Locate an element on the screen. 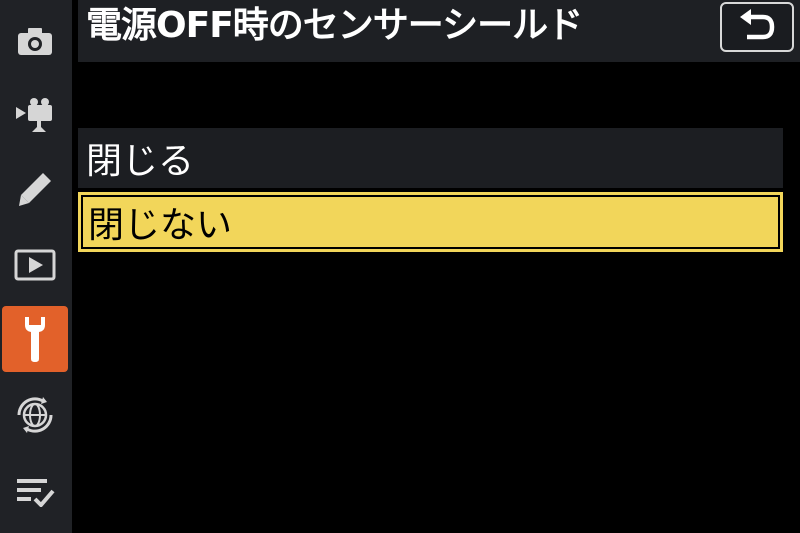 The height and width of the screenshot is (533, 800). sidebar-item-network is located at coordinates (35, 415).